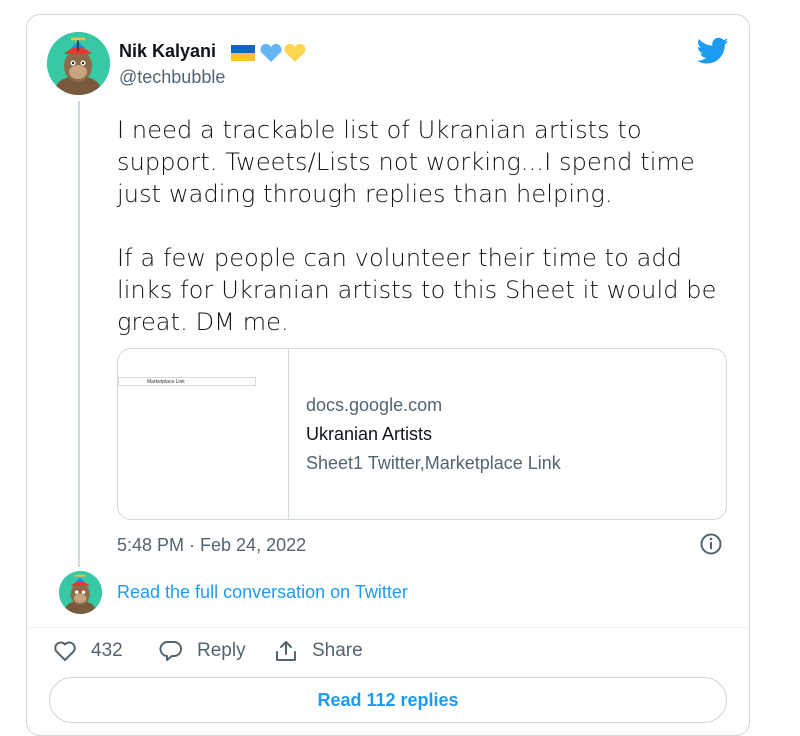 Image resolution: width=800 pixels, height=736 pixels. I want to click on read-conversation-link: Read the full conversation on Twitter, so click(262, 592).